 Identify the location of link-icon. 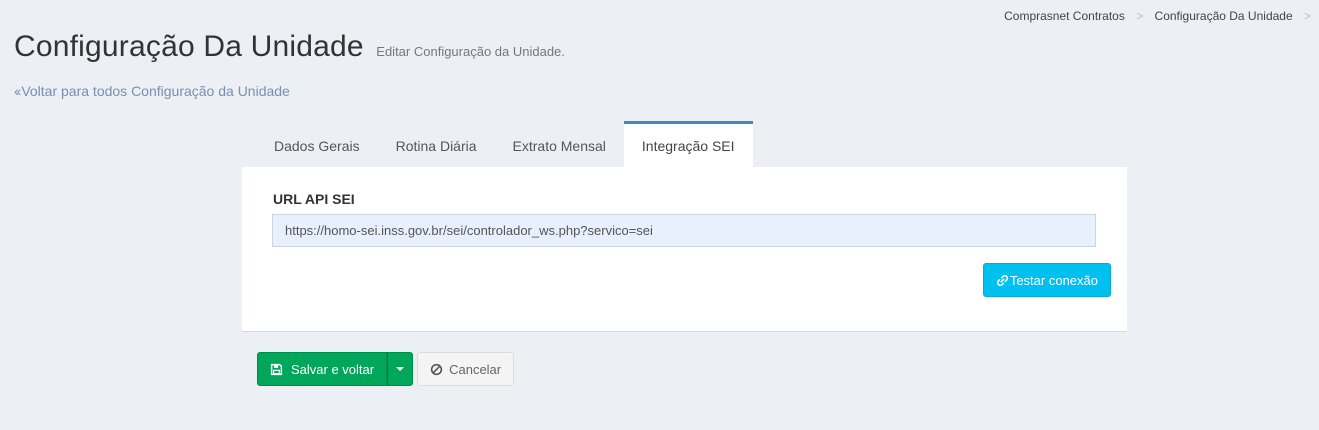
(1002, 280).